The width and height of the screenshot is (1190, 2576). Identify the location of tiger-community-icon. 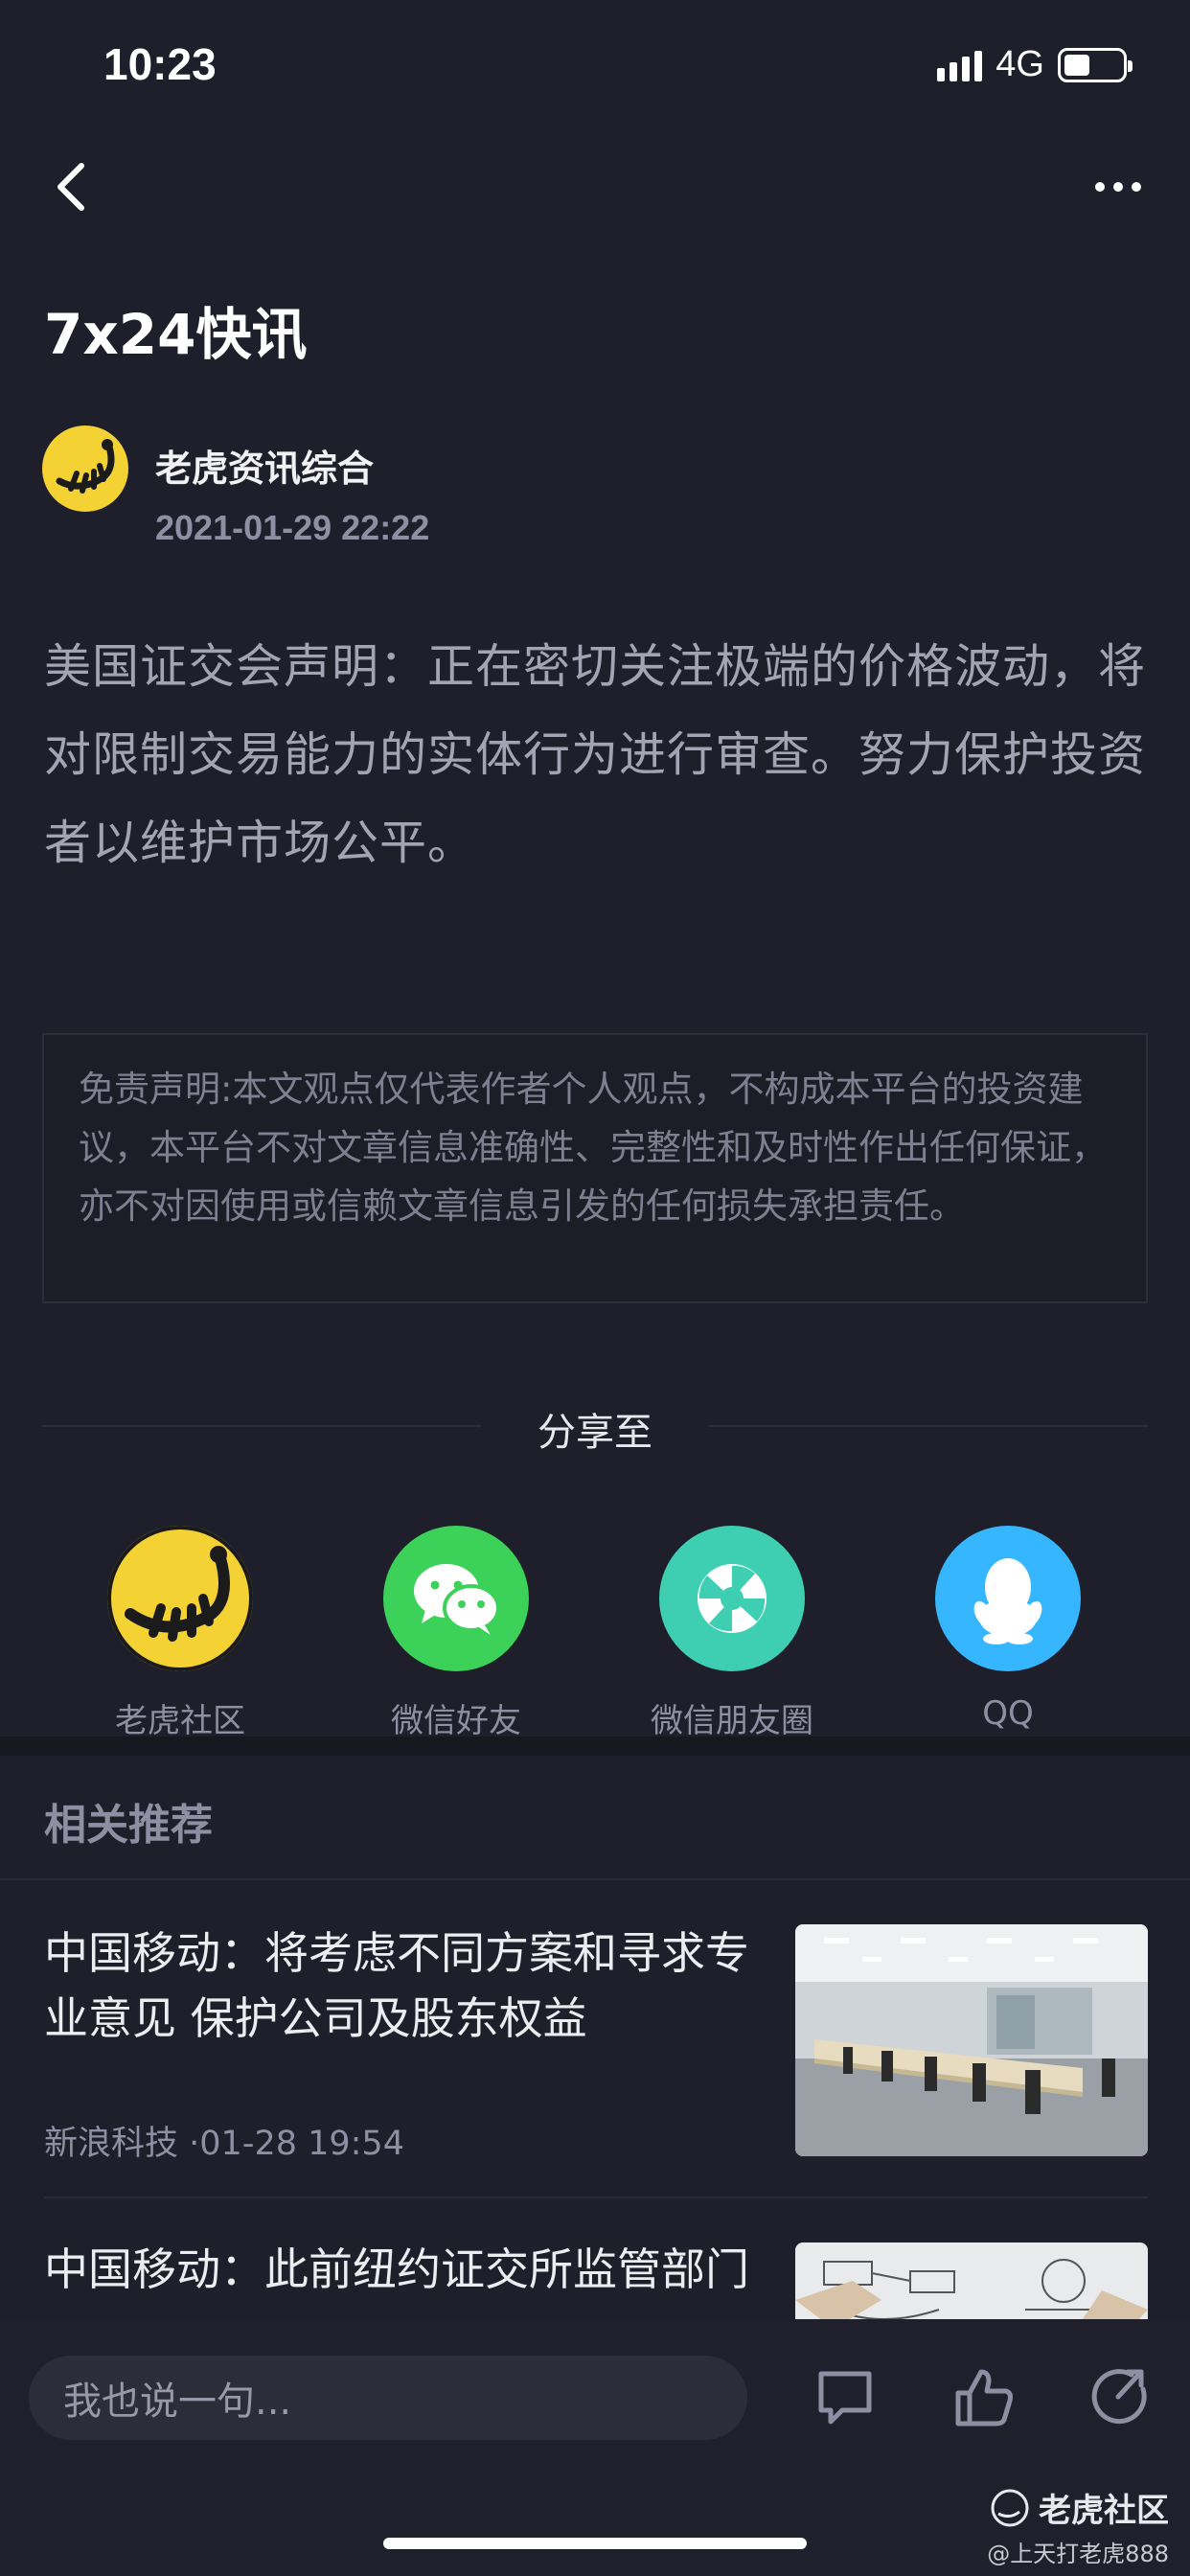
(180, 1598).